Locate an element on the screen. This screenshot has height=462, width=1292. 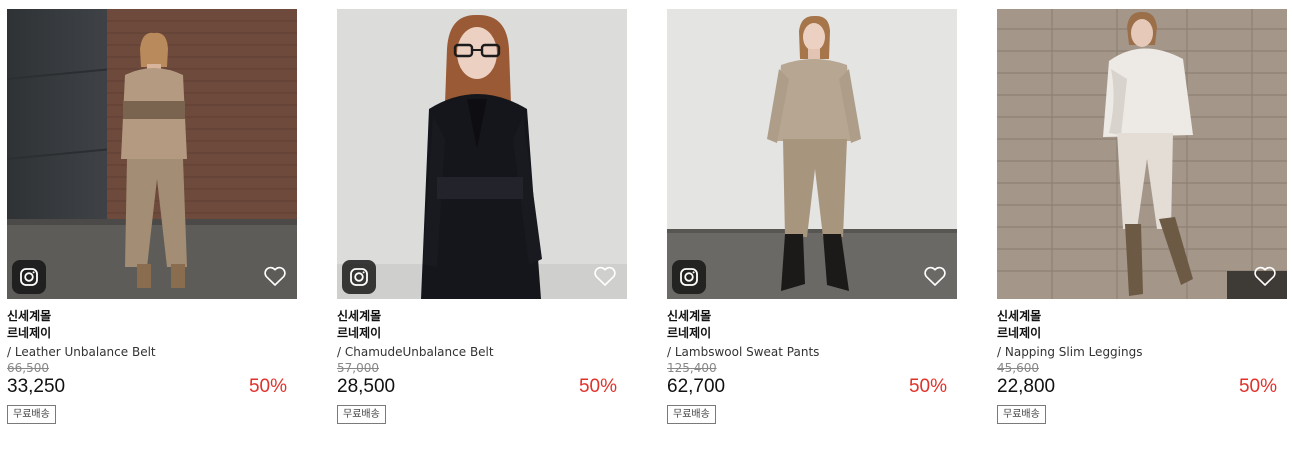
original-price: 57,000 is located at coordinates (358, 368).